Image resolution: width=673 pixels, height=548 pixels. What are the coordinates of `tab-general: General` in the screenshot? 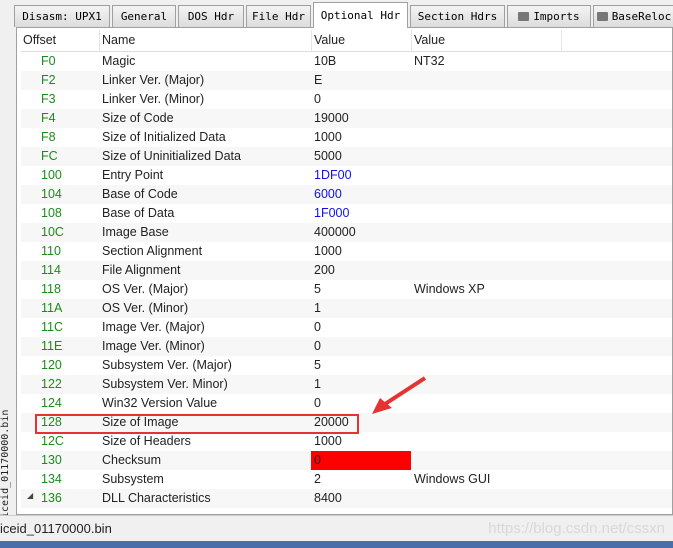 It's located at (144, 16).